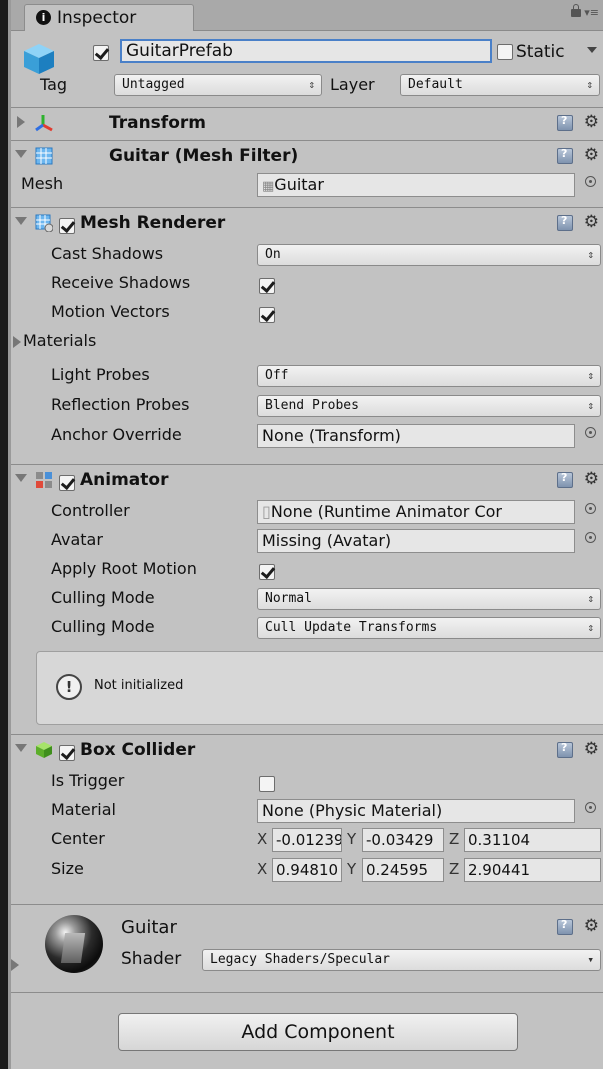 This screenshot has height=1069, width=603. I want to click on collider-material-field: None (Physic Material), so click(416, 811).